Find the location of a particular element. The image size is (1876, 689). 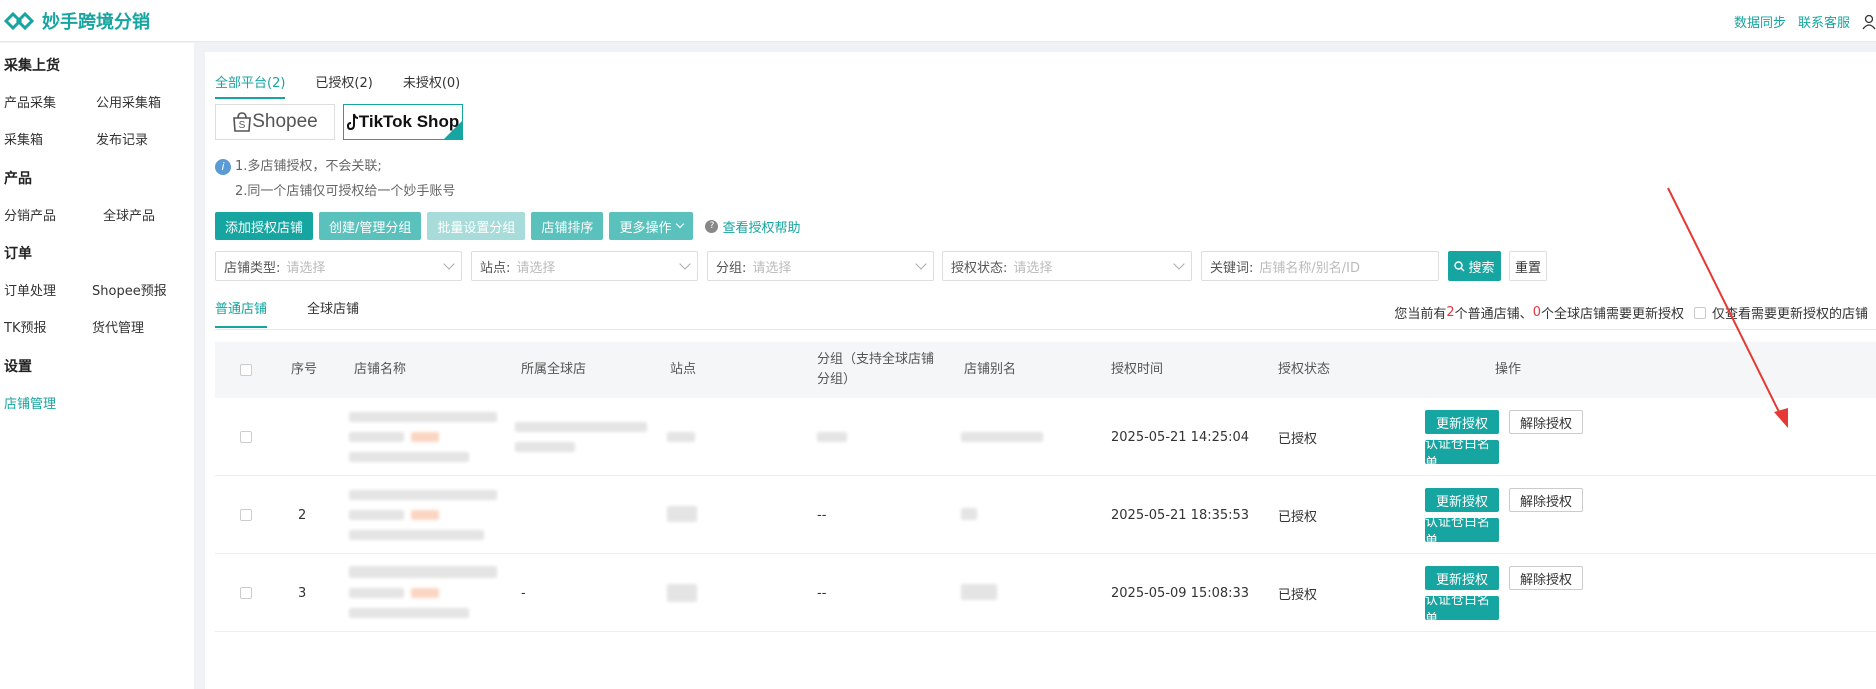

site-value: 请选择 is located at coordinates (536, 268).